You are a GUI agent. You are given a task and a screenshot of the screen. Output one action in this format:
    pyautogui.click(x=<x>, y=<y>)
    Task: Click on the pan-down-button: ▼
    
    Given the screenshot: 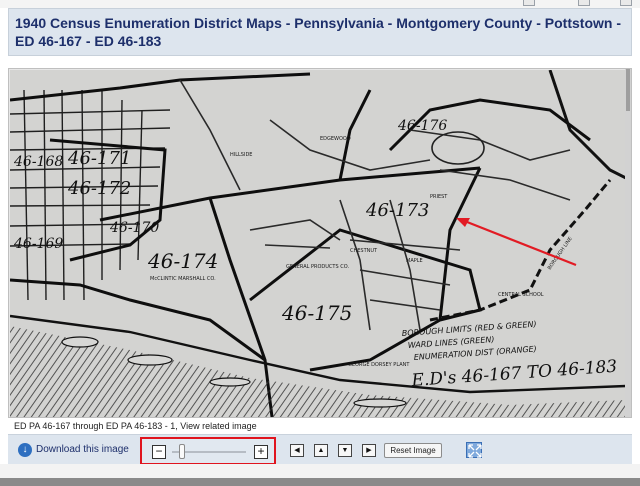 What is the action you would take?
    pyautogui.click(x=345, y=450)
    